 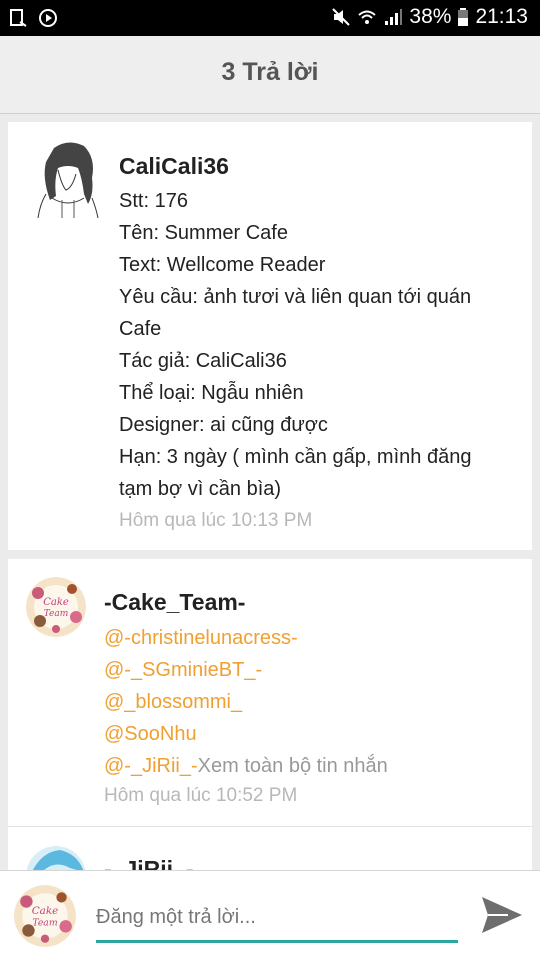 What do you see at coordinates (200, 489) in the screenshot?
I see `post-text-line: tạm bợ vì cần bìa)` at bounding box center [200, 489].